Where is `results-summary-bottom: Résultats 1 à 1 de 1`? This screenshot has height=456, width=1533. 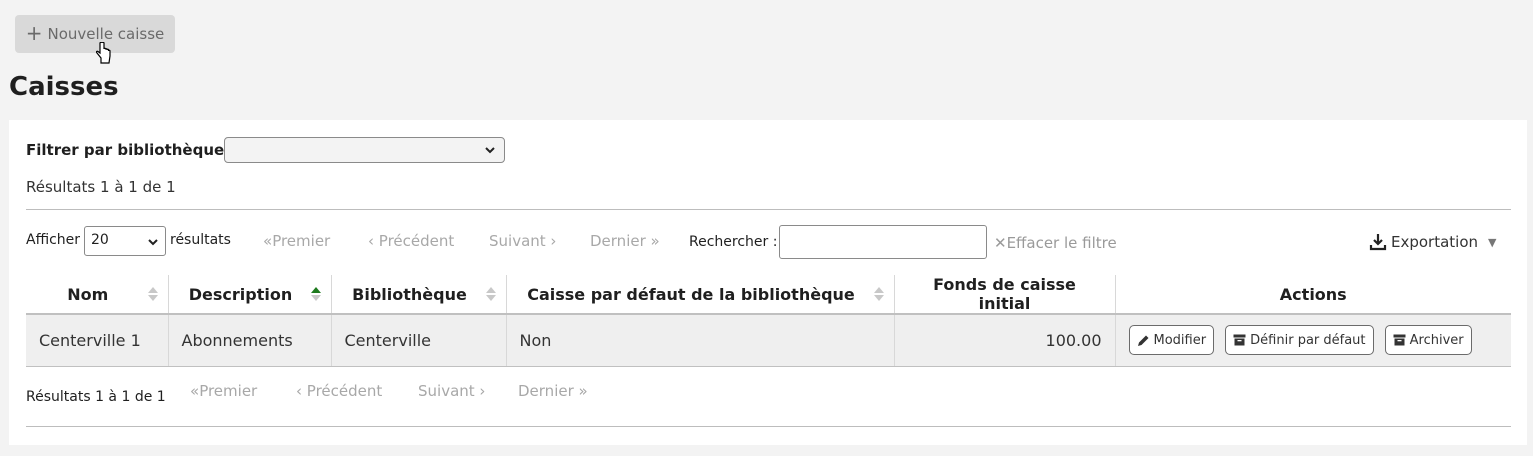 results-summary-bottom: Résultats 1 à 1 de 1 is located at coordinates (96, 397).